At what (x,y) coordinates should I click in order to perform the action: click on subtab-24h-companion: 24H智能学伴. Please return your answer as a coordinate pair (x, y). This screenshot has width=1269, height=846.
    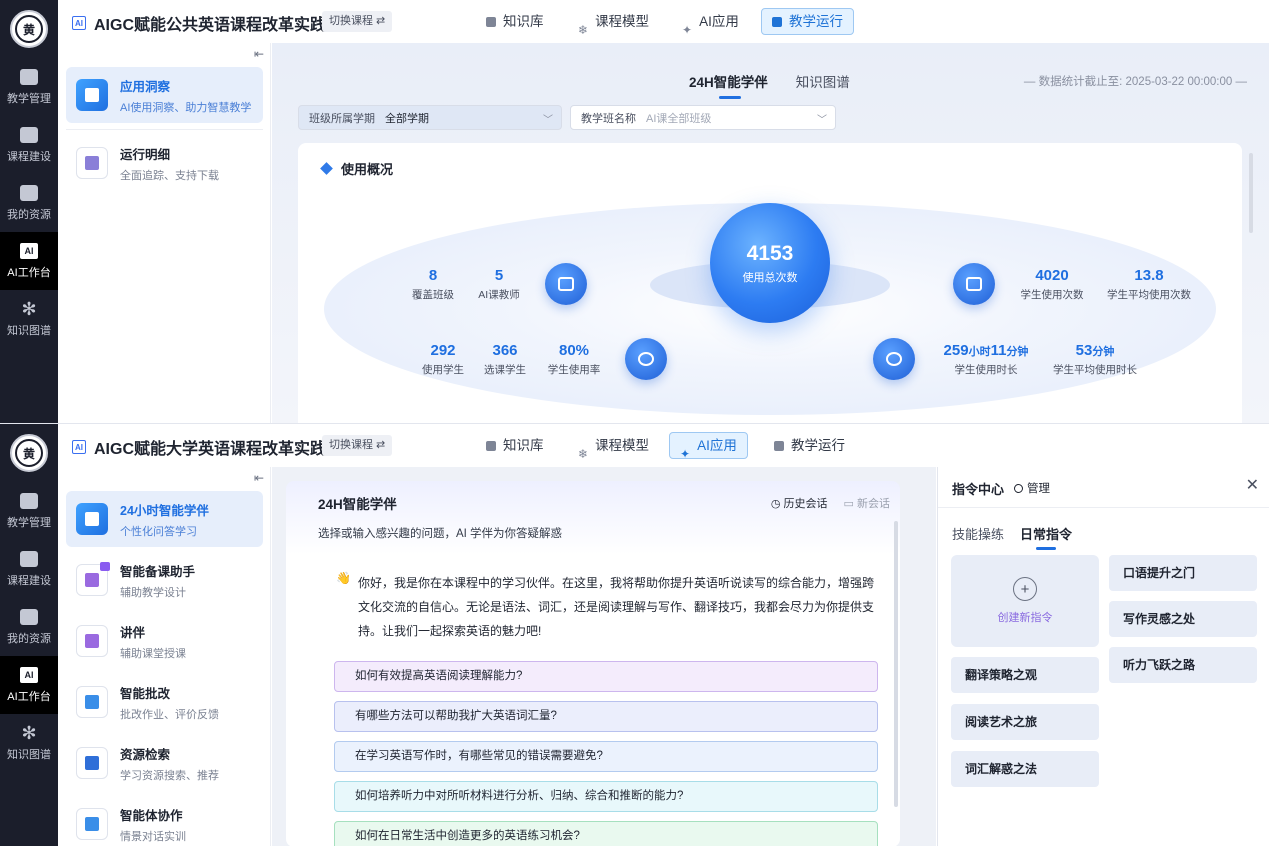
    Looking at the image, I should click on (728, 85).